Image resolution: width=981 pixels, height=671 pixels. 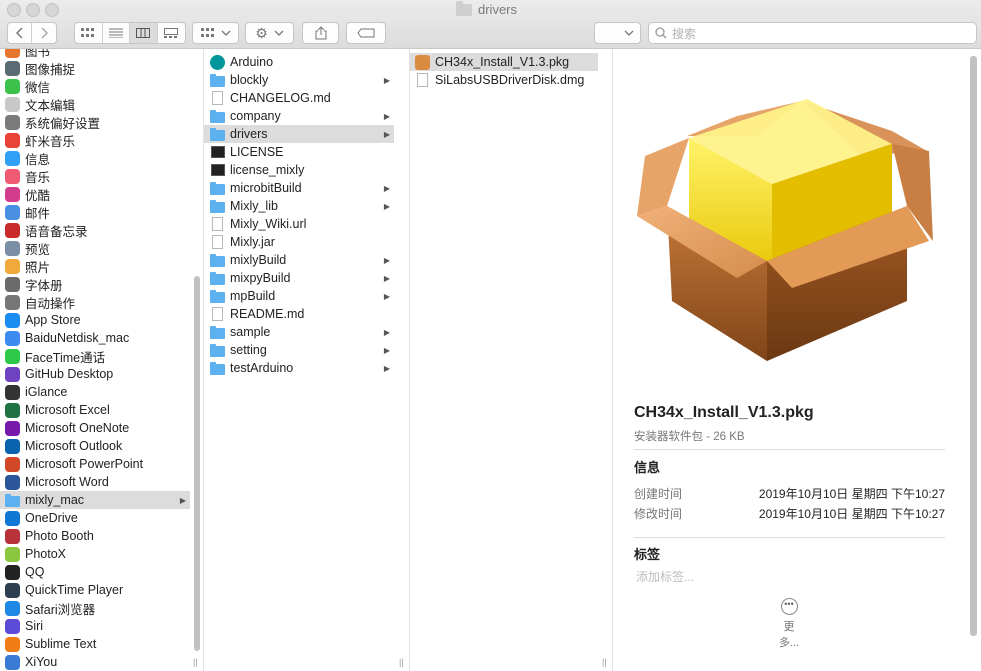 What do you see at coordinates (299, 170) in the screenshot?
I see `file-item-license-mixly: license_mixly` at bounding box center [299, 170].